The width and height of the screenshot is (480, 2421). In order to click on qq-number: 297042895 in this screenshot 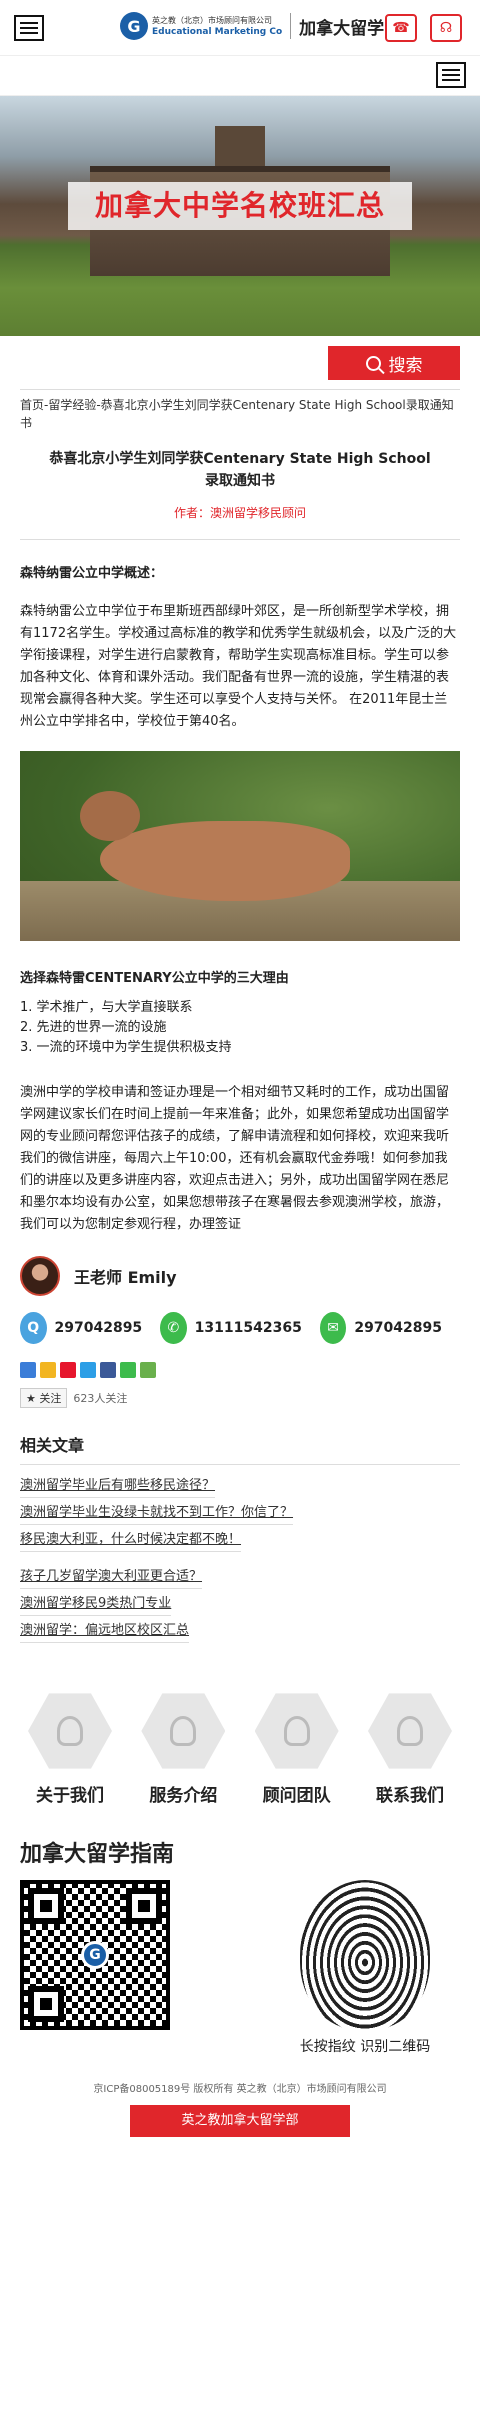, I will do `click(98, 1328)`.